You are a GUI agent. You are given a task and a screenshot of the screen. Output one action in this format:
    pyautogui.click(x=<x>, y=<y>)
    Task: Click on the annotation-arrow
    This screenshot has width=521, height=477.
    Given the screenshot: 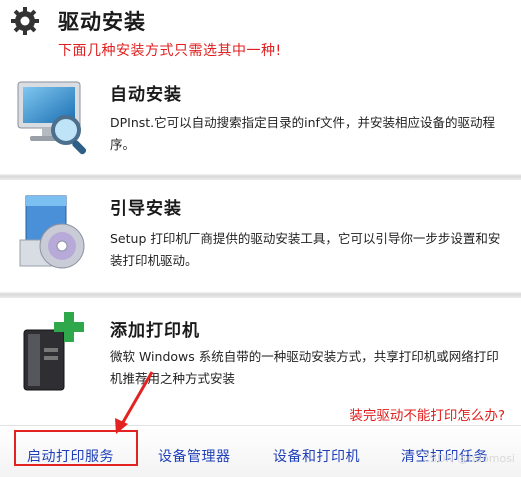 What is the action you would take?
    pyautogui.click(x=134, y=402)
    